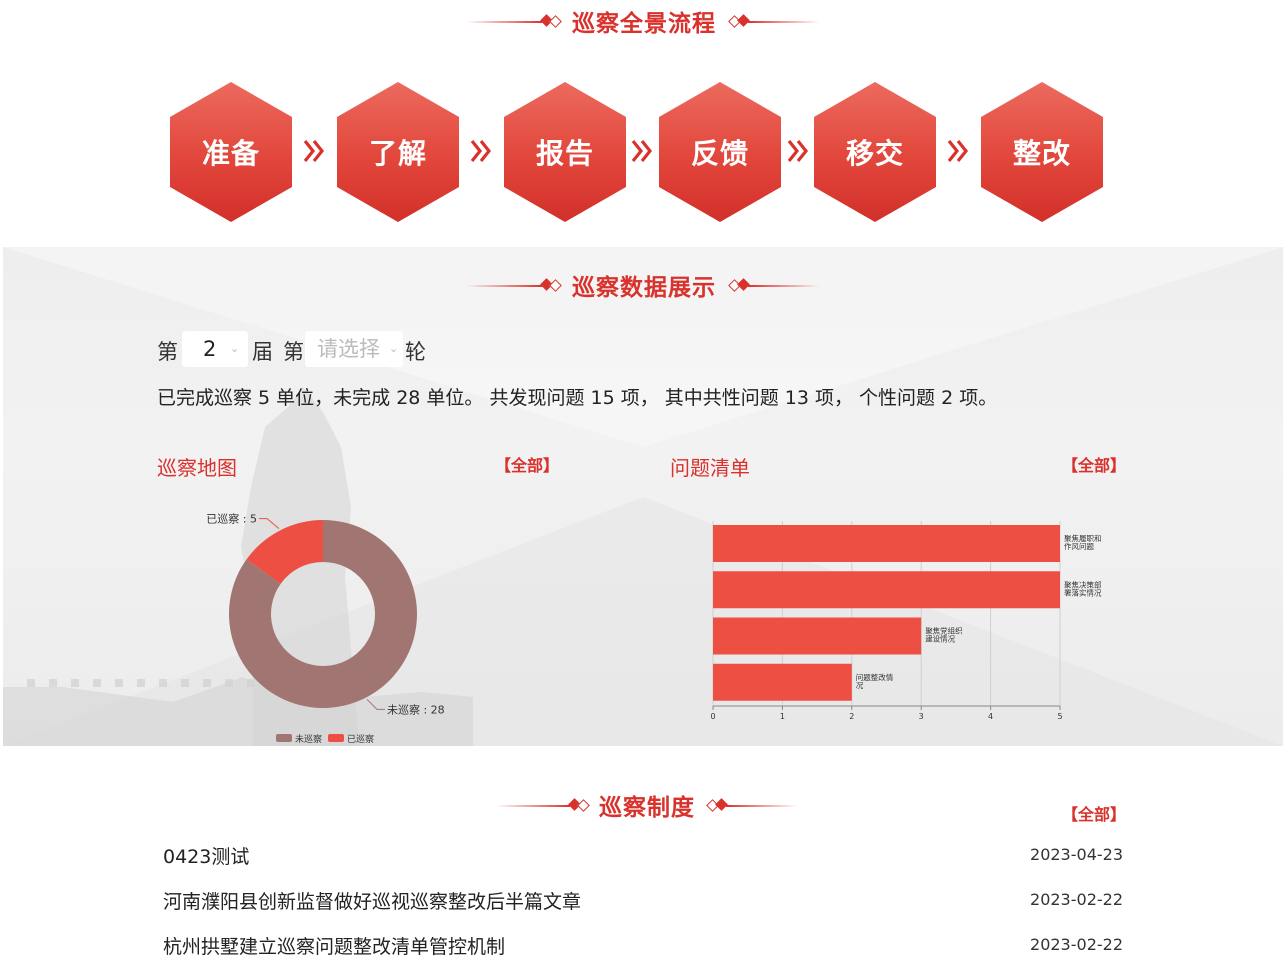  I want to click on step-label: 了解, so click(398, 152).